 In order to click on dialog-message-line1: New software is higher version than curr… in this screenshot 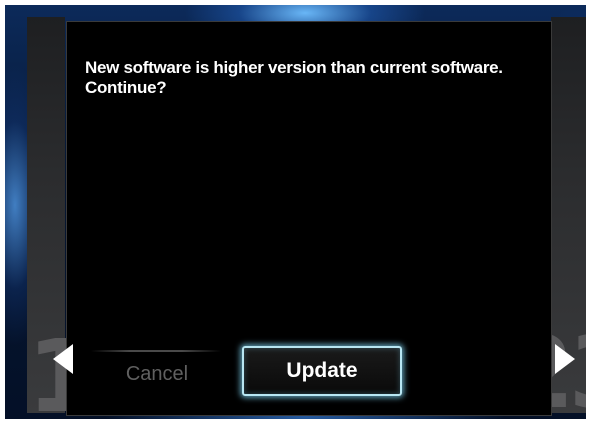, I will do `click(294, 67)`.